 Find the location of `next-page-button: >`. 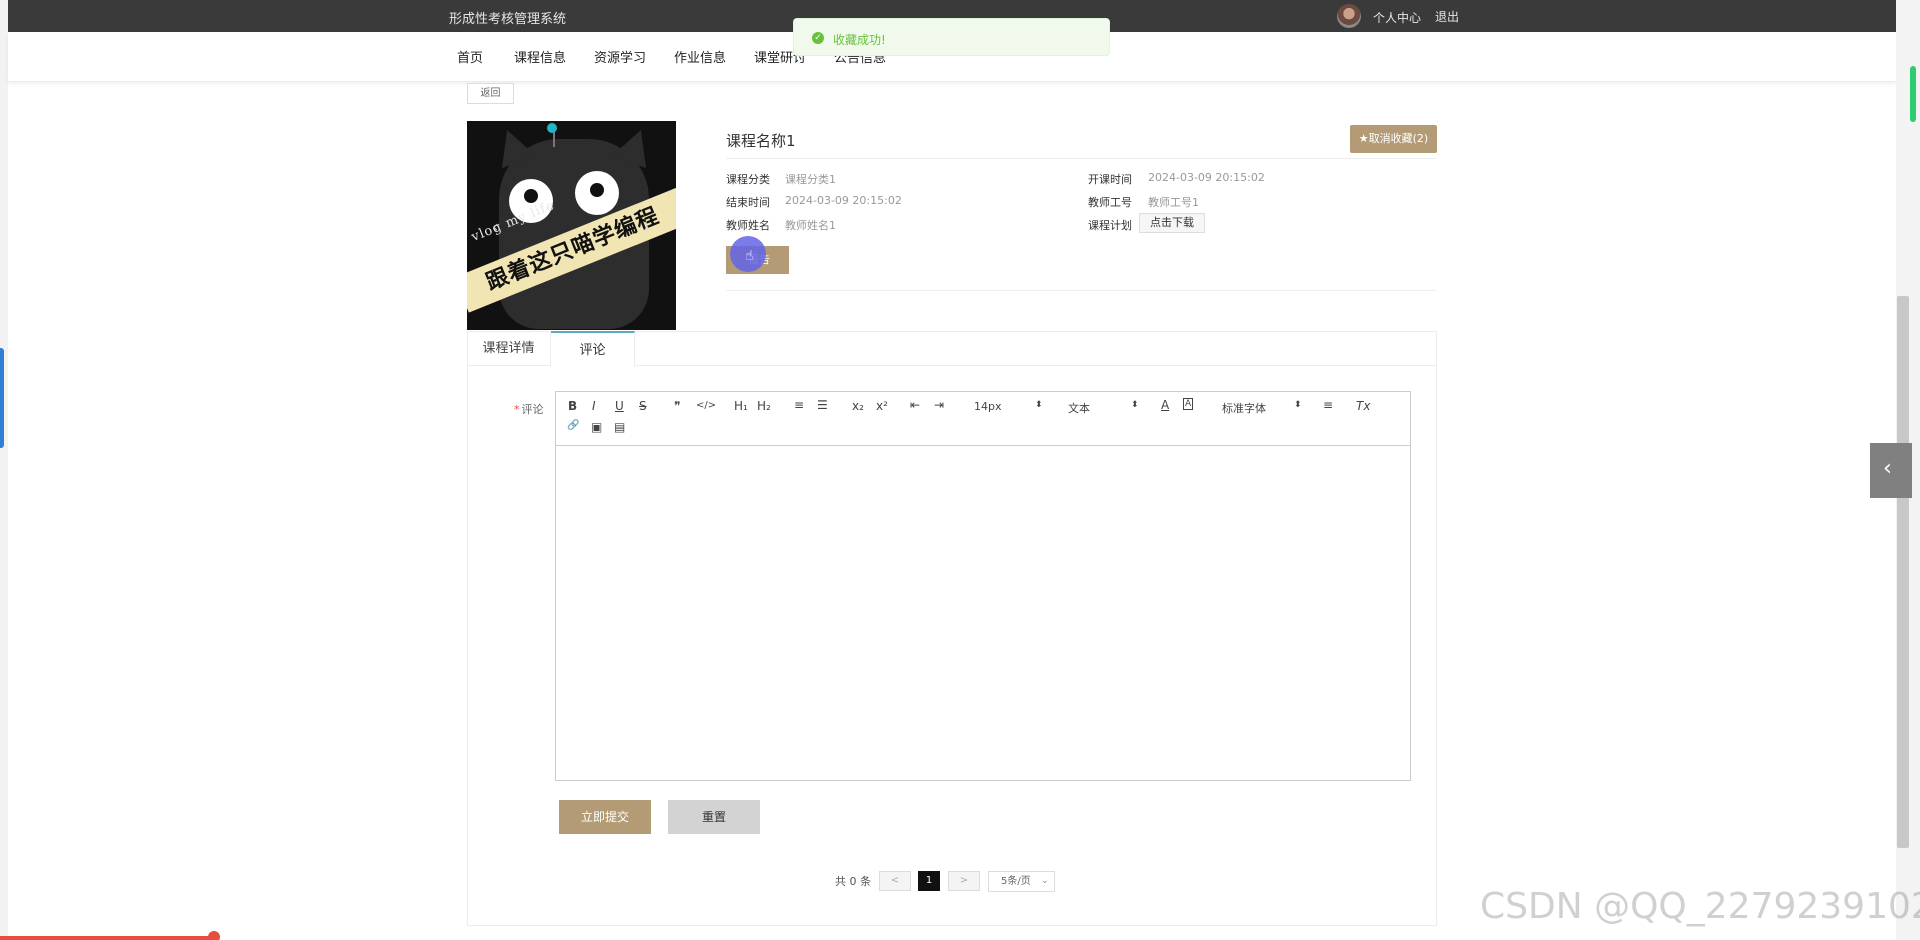

next-page-button: > is located at coordinates (964, 881).